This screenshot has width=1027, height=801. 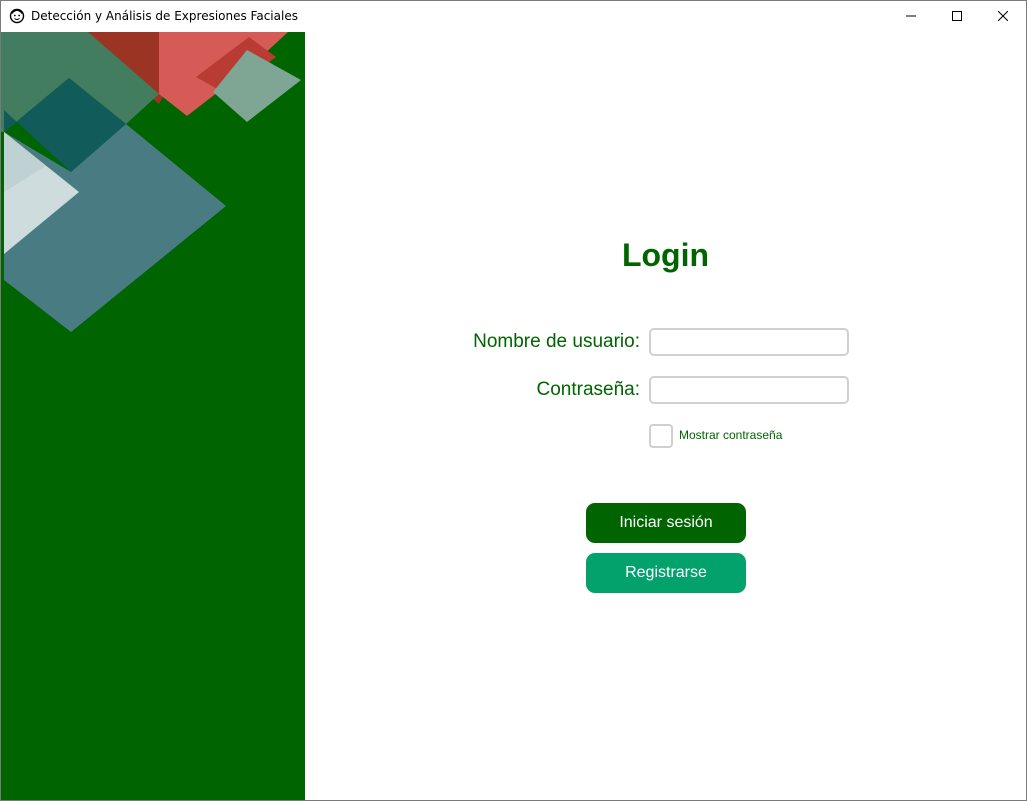 I want to click on app-face-icon, so click(x=17, y=16).